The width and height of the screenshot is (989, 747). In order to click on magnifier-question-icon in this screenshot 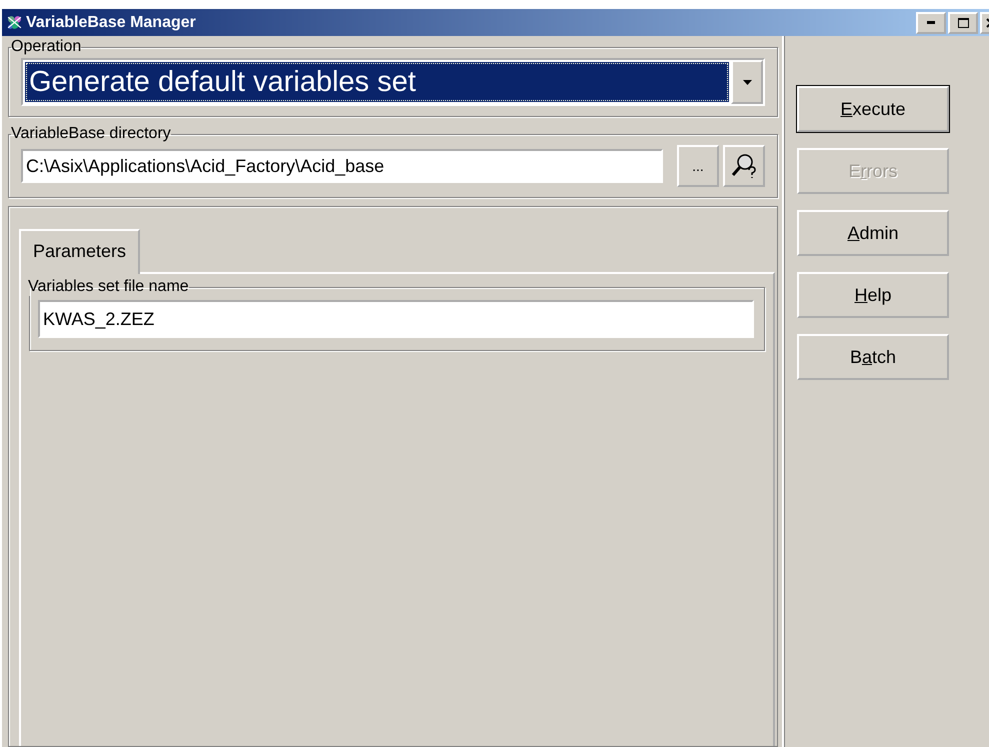, I will do `click(744, 166)`.